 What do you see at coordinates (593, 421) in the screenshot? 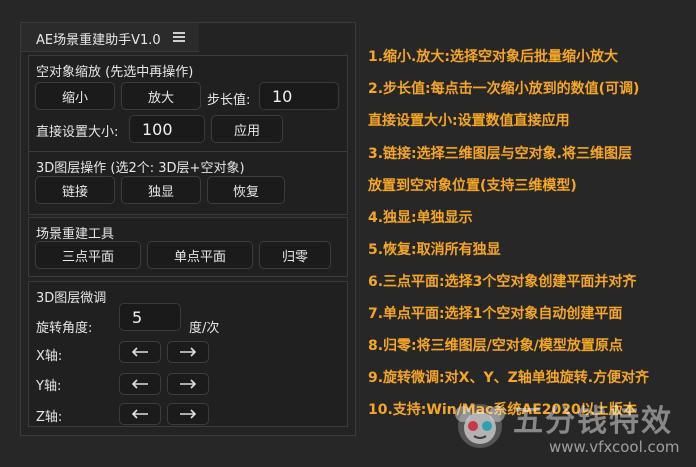
I see `watermark-brand: 五分钱特效` at bounding box center [593, 421].